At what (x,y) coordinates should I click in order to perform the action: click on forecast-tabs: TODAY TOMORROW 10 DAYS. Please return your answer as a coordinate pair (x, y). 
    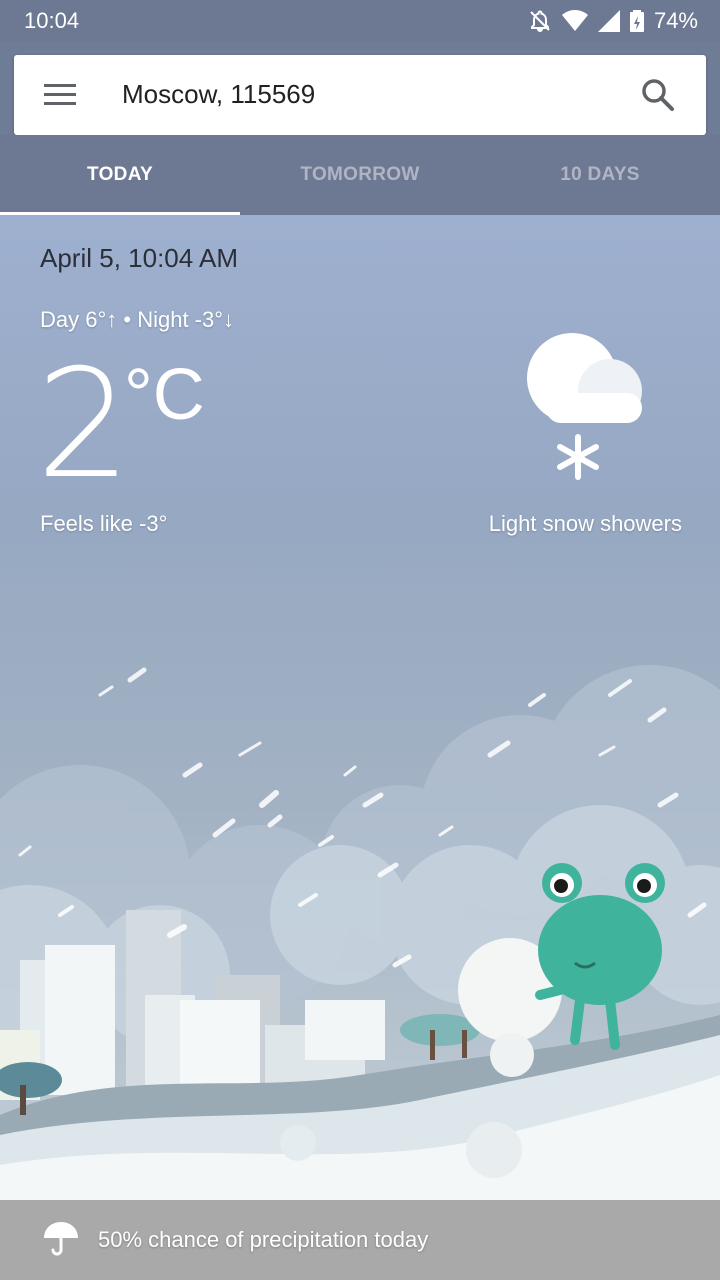
    Looking at the image, I should click on (360, 175).